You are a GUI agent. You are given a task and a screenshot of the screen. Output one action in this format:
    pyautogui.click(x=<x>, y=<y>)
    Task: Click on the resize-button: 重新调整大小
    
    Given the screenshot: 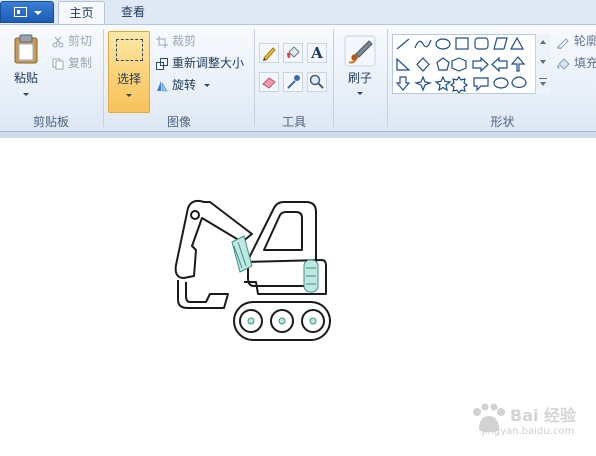 What is the action you would take?
    pyautogui.click(x=200, y=63)
    